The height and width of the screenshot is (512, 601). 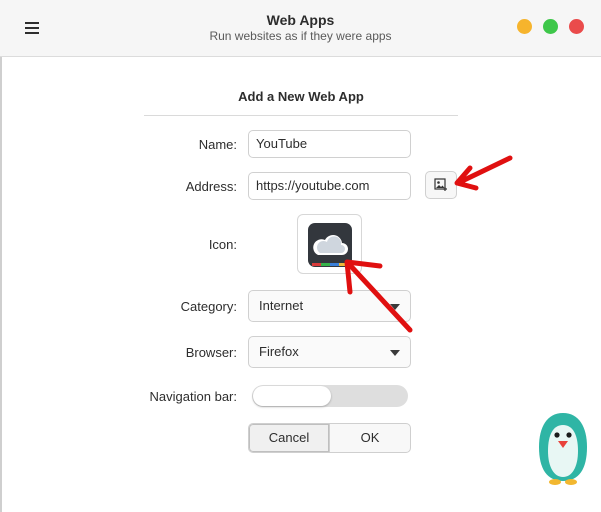 I want to click on browser-value: Firefox, so click(x=279, y=351).